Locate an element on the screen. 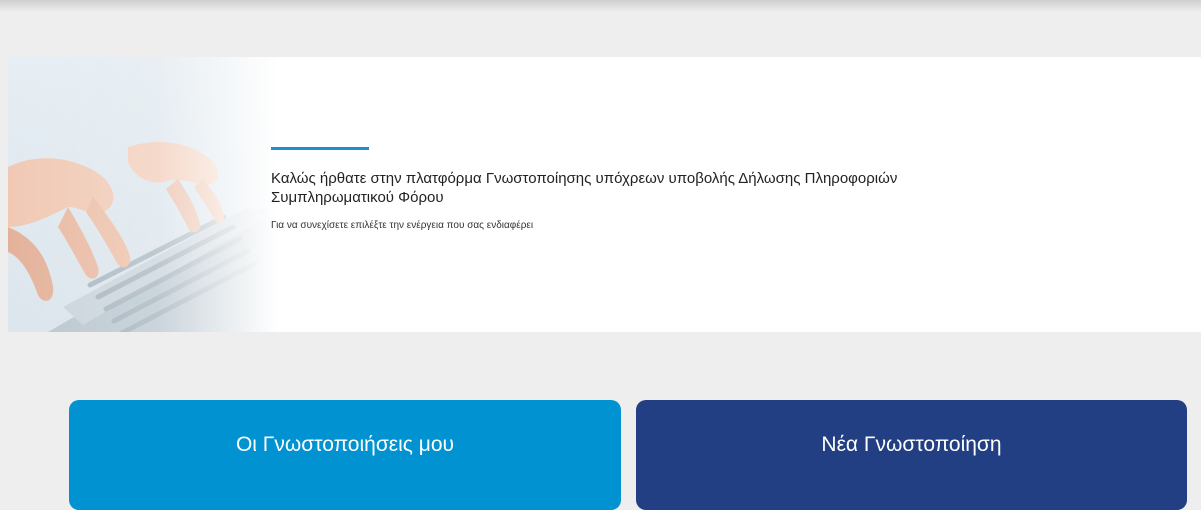 The width and height of the screenshot is (1201, 510). my-notifications-button: Οι Γνωστοποιήσεις μου is located at coordinates (345, 455).